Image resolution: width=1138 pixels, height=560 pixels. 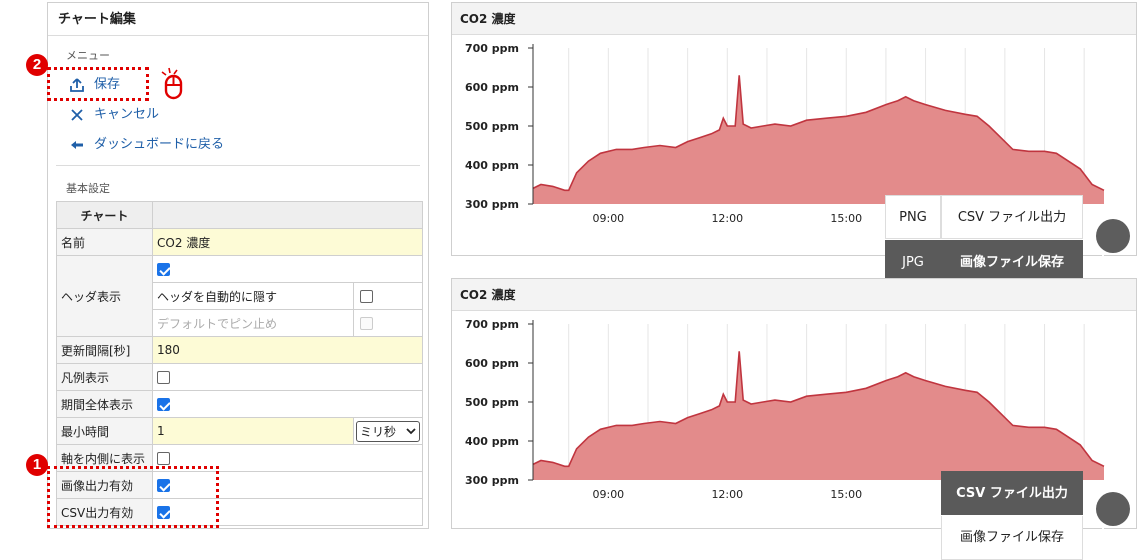 What do you see at coordinates (104, 431) in the screenshot?
I see `min-time-label: 最小時間` at bounding box center [104, 431].